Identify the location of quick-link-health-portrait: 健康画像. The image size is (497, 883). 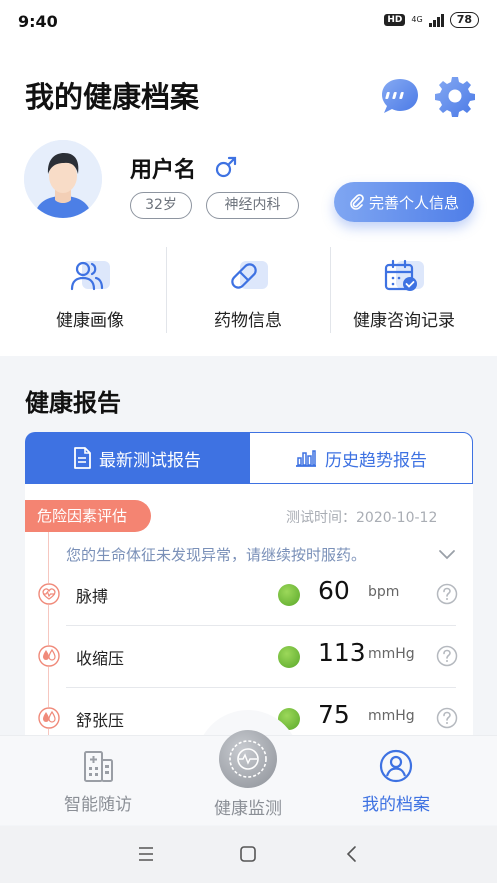
(90, 292).